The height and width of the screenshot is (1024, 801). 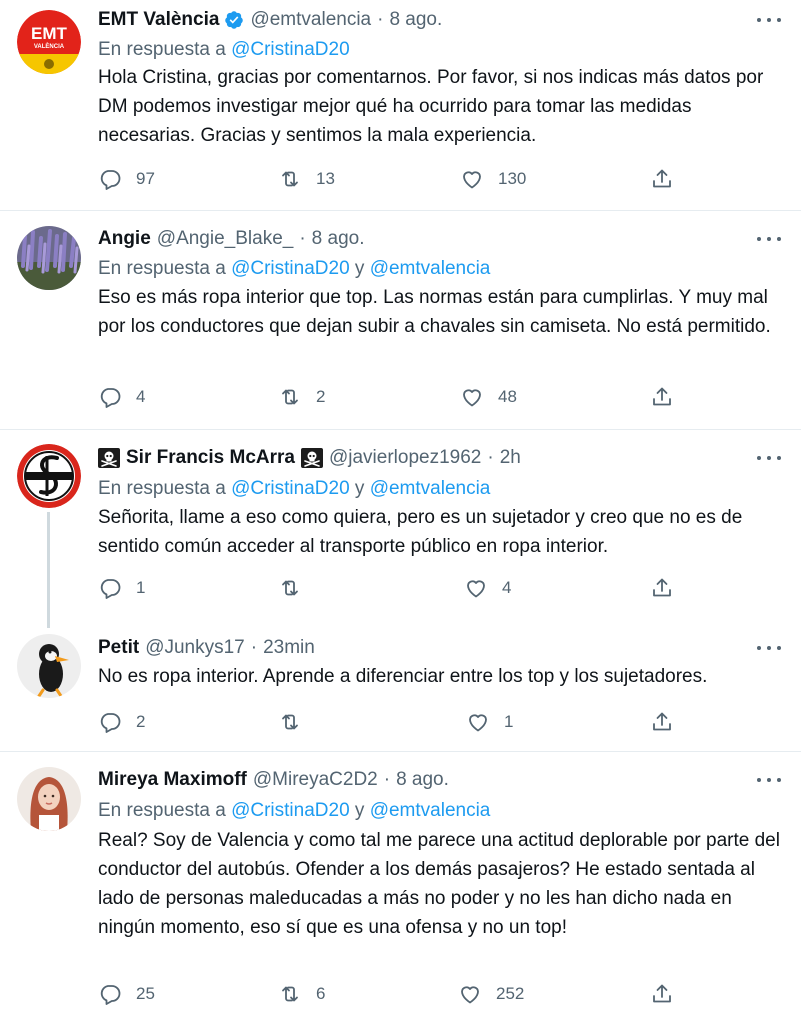 What do you see at coordinates (121, 397) in the screenshot?
I see `reply-button: 4` at bounding box center [121, 397].